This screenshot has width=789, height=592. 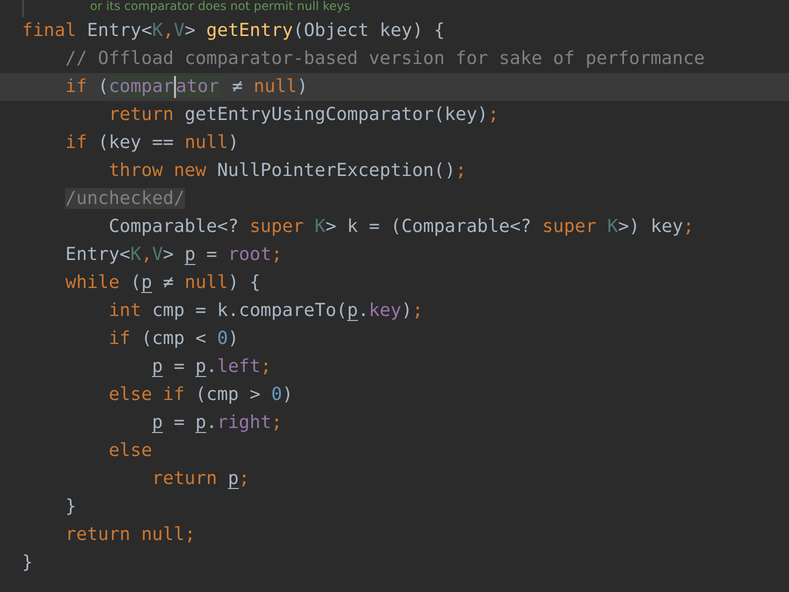 What do you see at coordinates (220, 6) in the screenshot?
I see `doc-comment-text: or its comparator does not permit null keys` at bounding box center [220, 6].